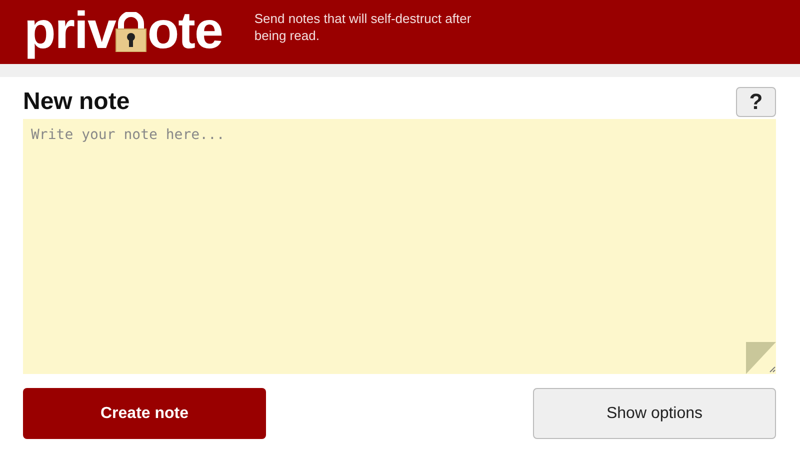 The height and width of the screenshot is (463, 800). Describe the element at coordinates (76, 102) in the screenshot. I see `note-title: New note` at that location.